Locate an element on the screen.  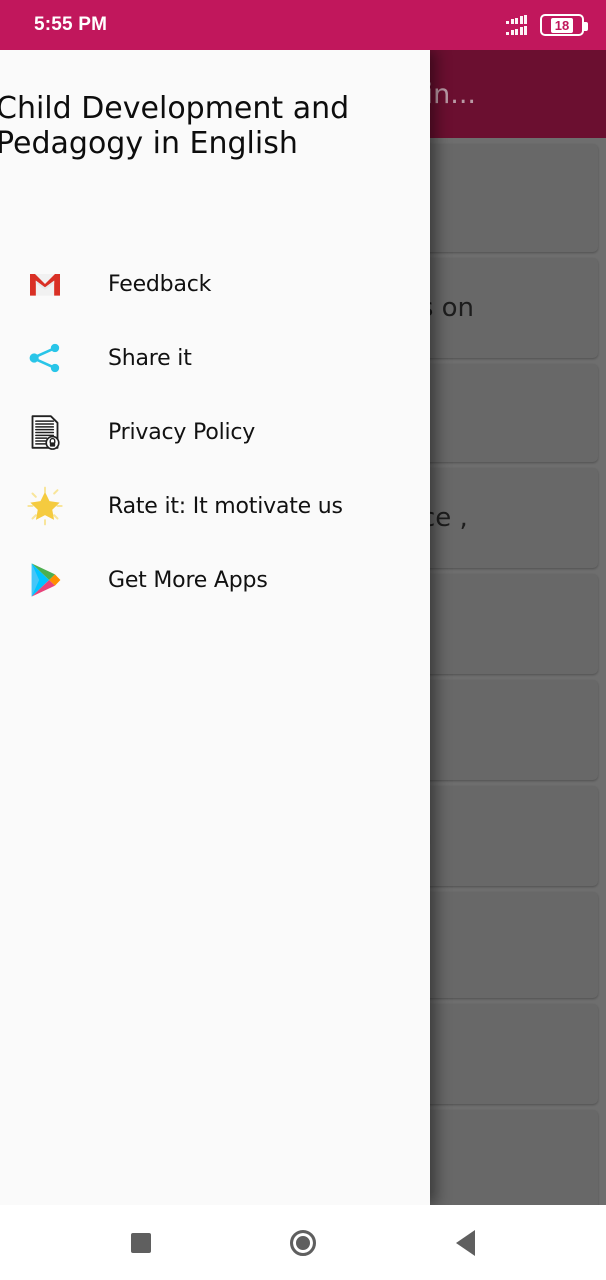
drawer-menu-item-feedback: Feedback is located at coordinates (215, 284).